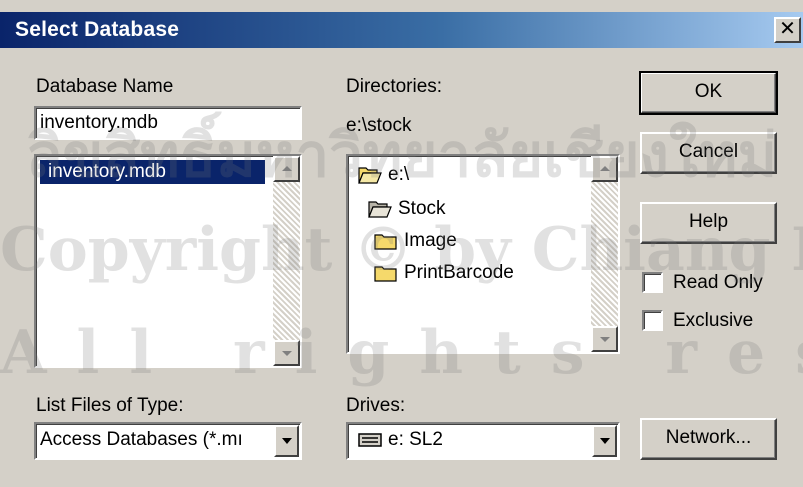  I want to click on tree-item-printbarcode: PrintBarcode, so click(444, 273).